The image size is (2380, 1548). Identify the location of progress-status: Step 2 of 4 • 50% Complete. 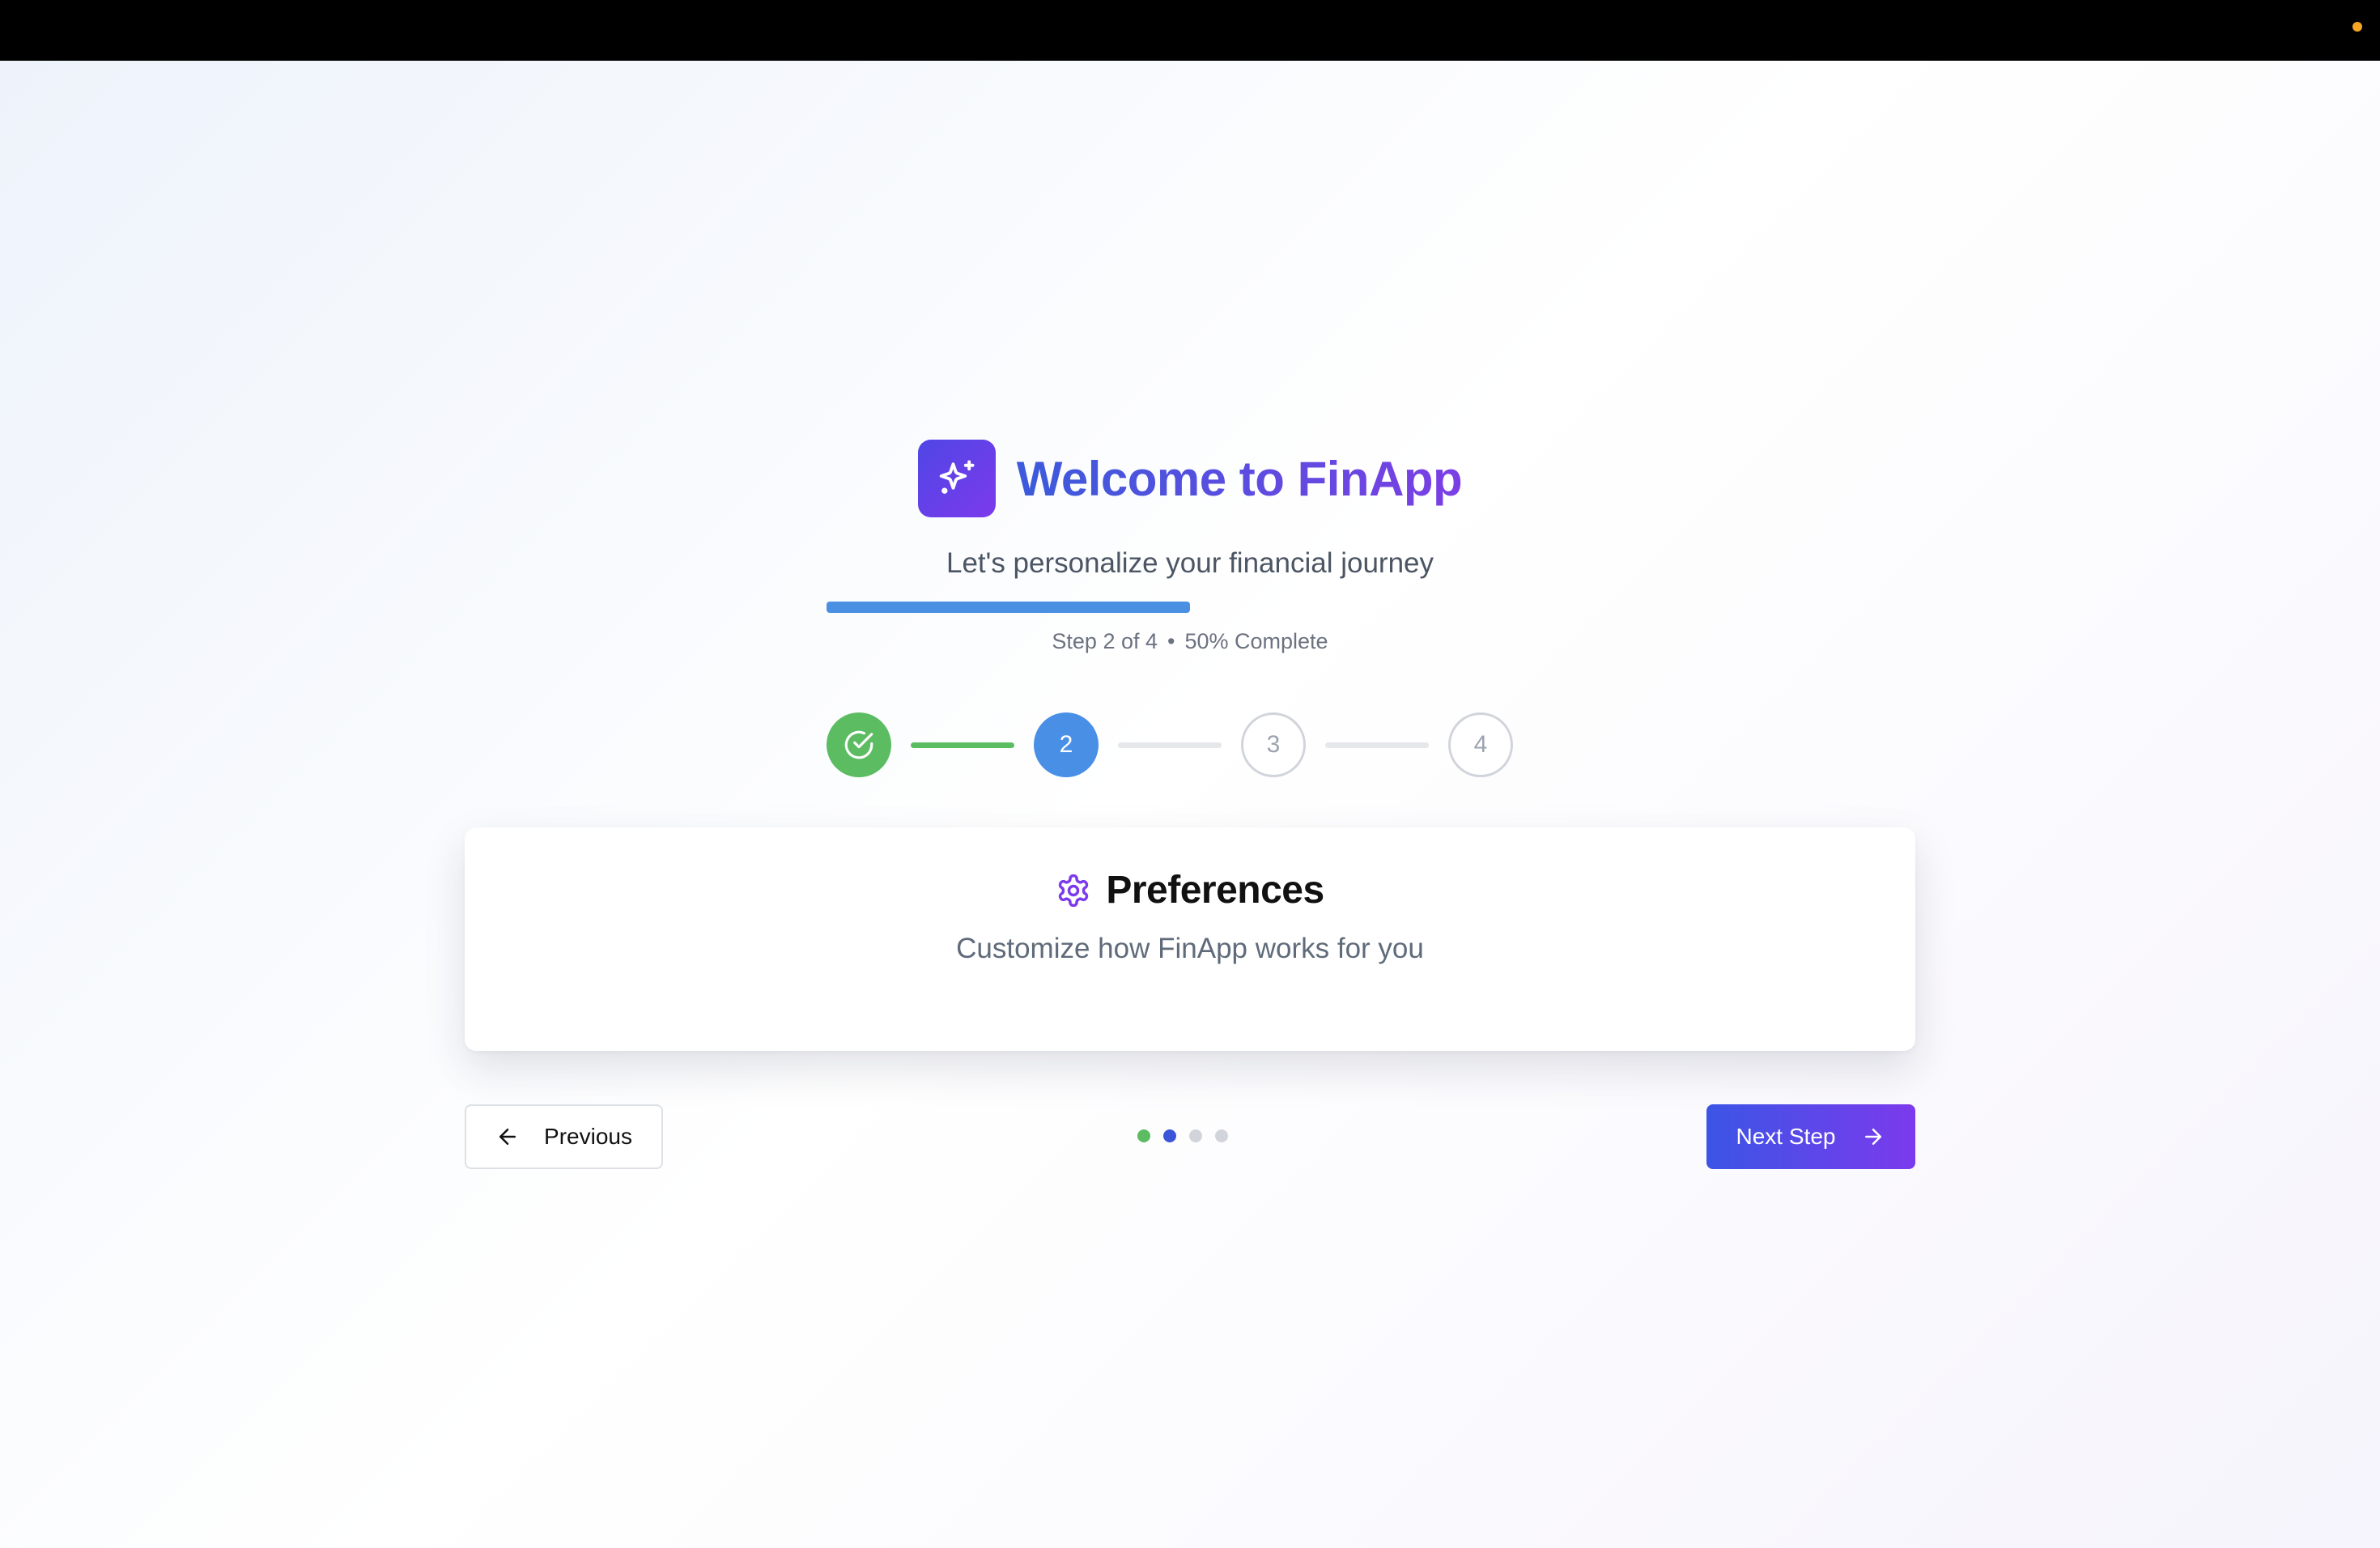
(1190, 641).